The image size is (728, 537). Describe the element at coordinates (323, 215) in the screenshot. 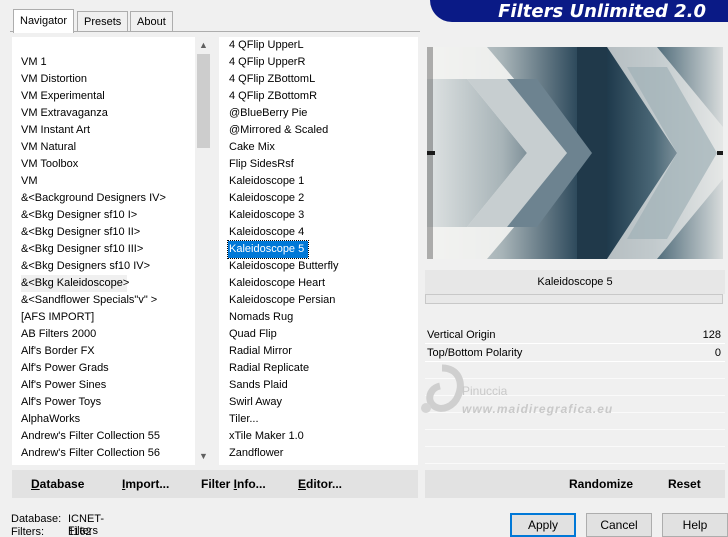

I see `filter-item: Kaleidoscope 3` at that location.